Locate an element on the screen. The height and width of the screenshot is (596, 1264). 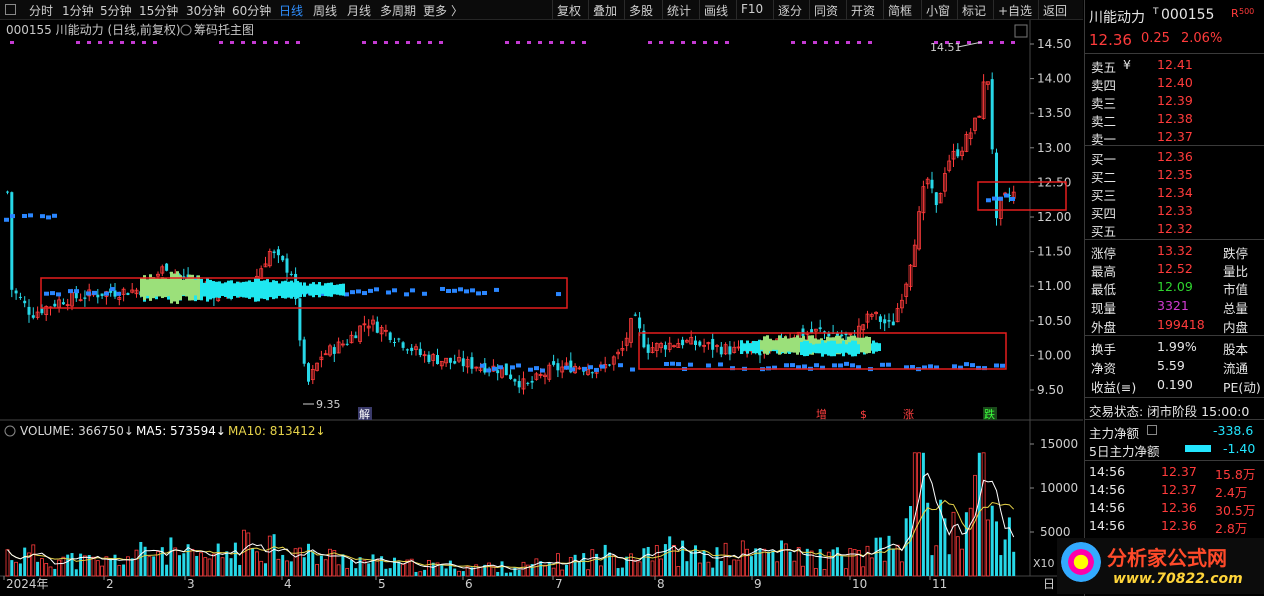
back-button: 返回 is located at coordinates (1055, 10).